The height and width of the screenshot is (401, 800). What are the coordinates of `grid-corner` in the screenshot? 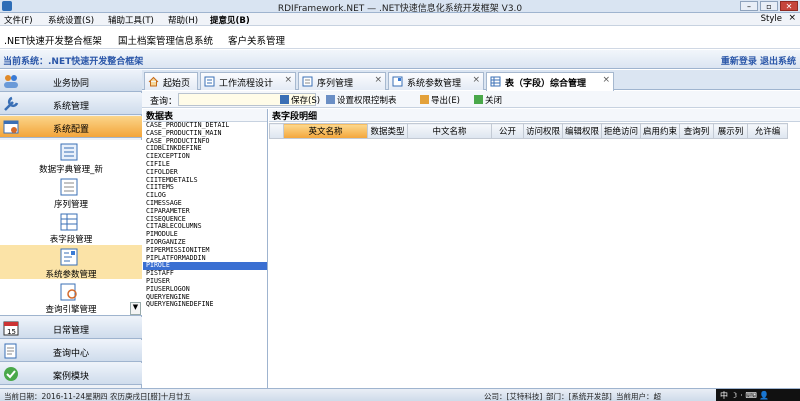 It's located at (276, 131).